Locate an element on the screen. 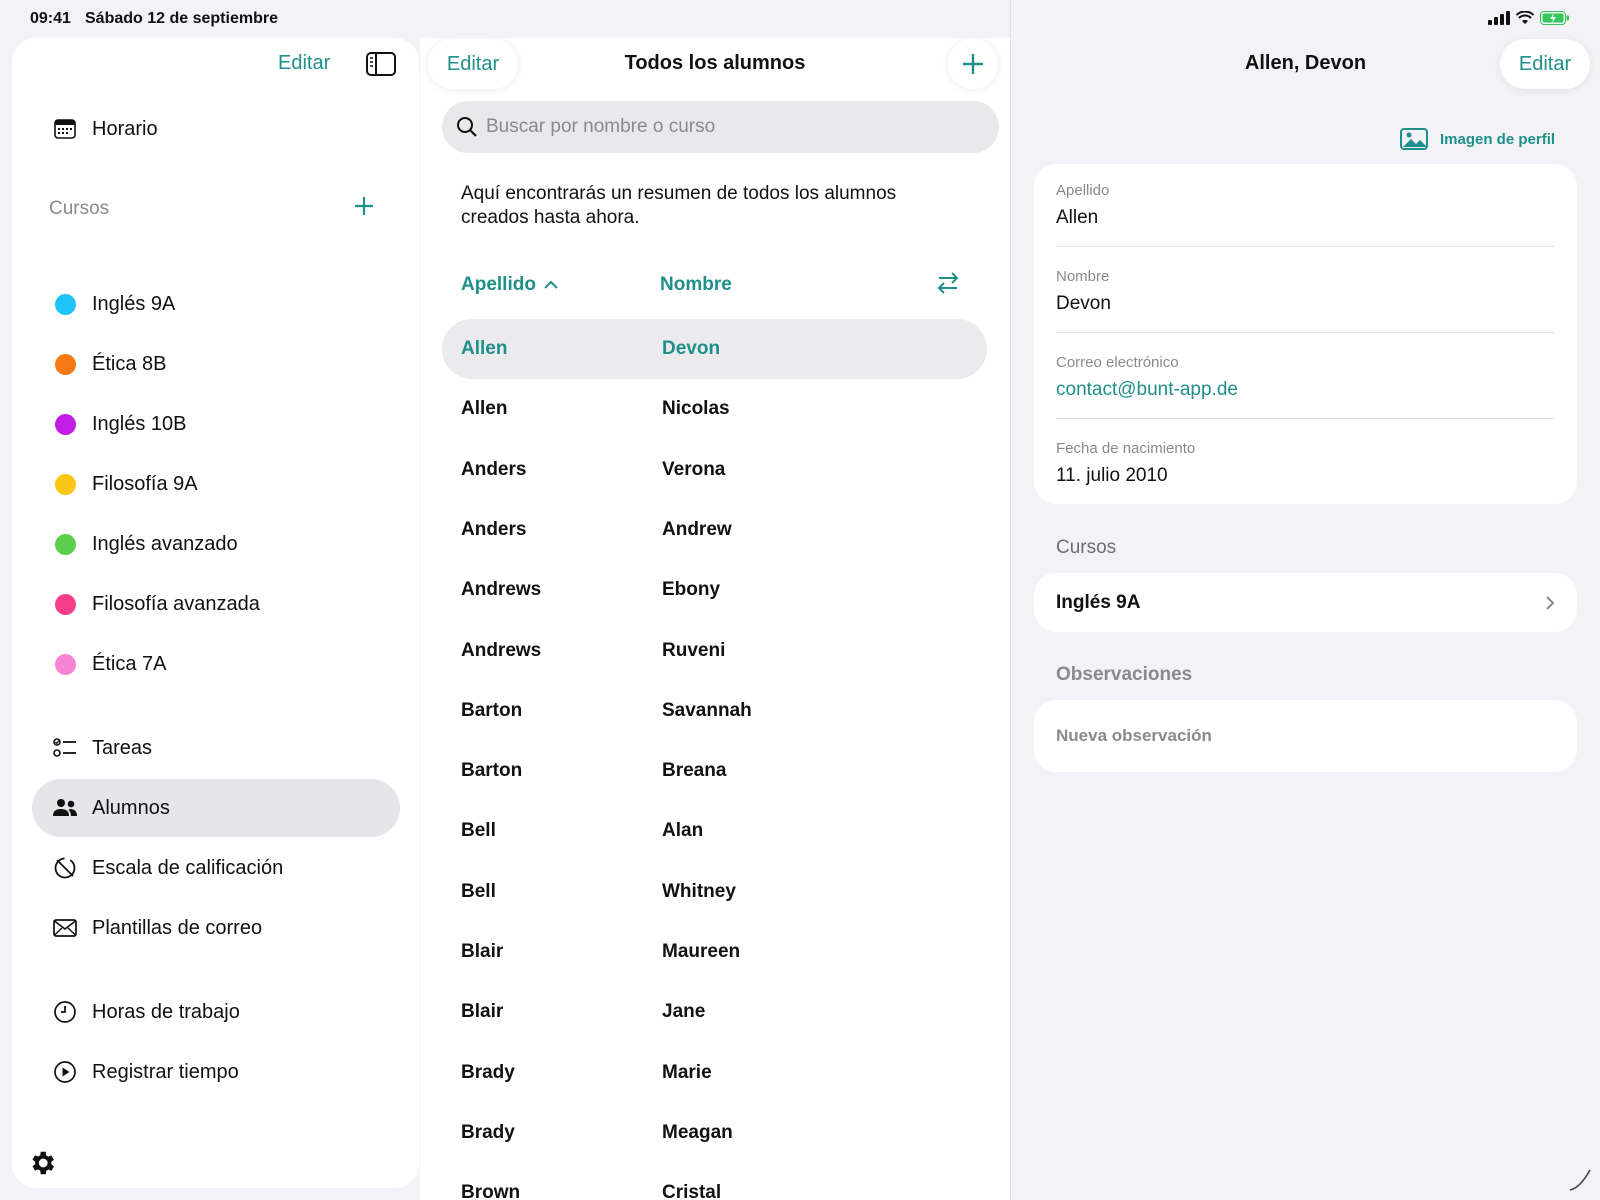 This screenshot has height=1200, width=1600. sidebar-item-label: Registrar tiempo is located at coordinates (165, 1071).